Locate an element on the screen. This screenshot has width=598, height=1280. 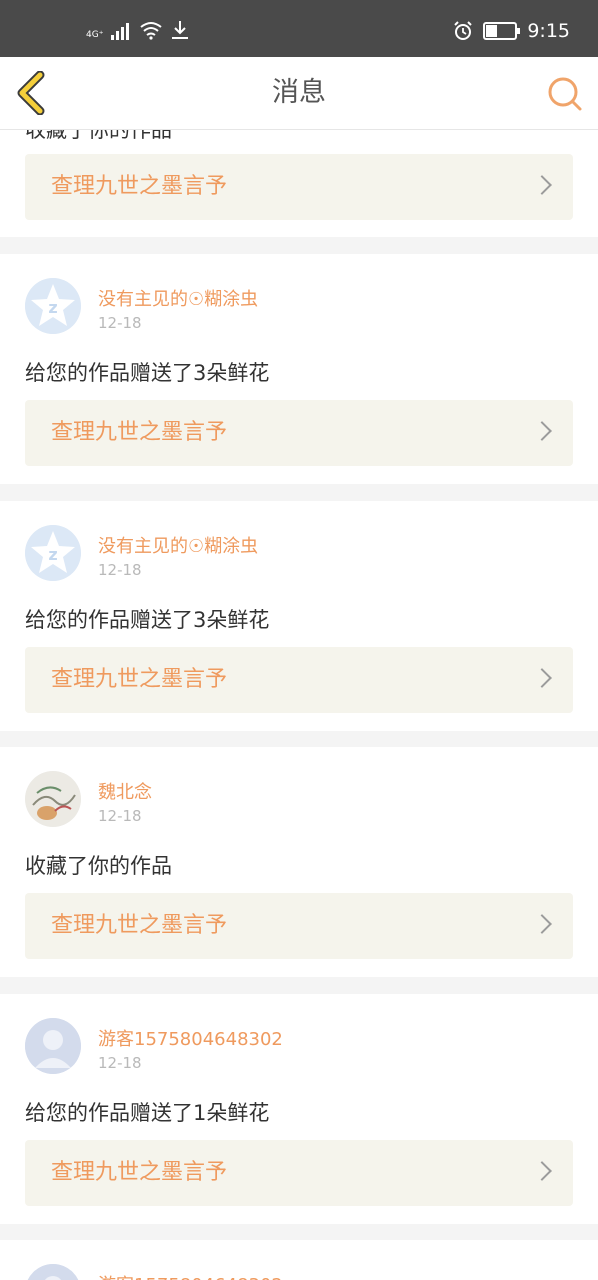
signal-icon is located at coordinates (120, 31).